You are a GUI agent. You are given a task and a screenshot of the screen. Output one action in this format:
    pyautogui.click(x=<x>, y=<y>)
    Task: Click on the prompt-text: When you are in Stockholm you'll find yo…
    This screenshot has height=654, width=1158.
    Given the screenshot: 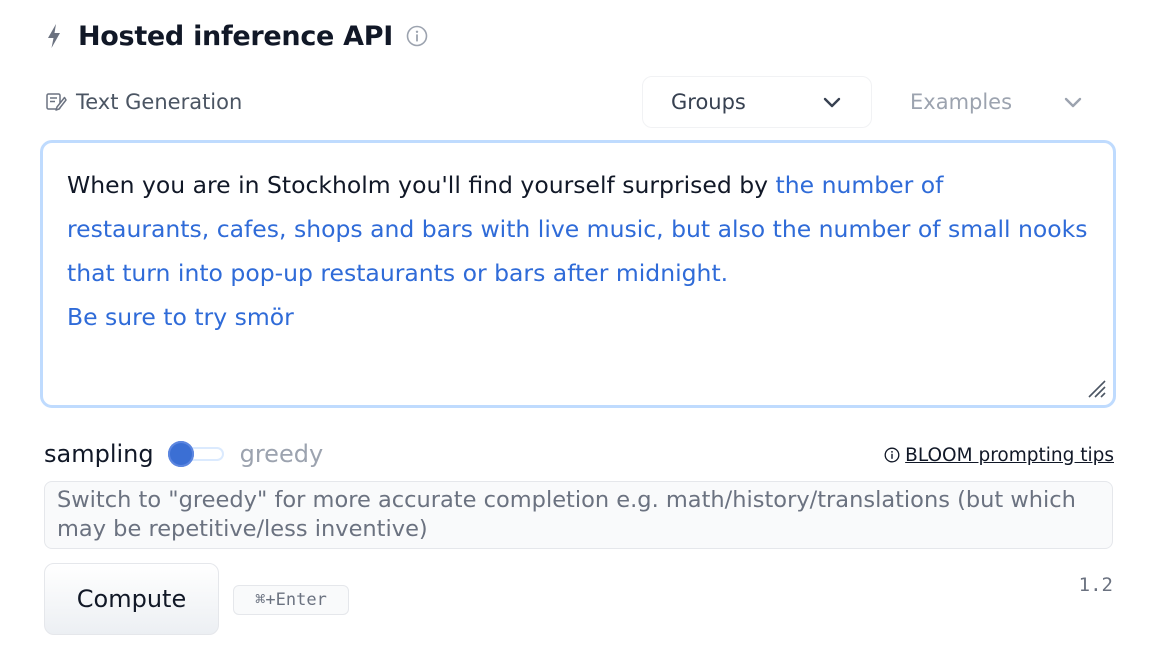 What is the action you would take?
    pyautogui.click(x=421, y=185)
    